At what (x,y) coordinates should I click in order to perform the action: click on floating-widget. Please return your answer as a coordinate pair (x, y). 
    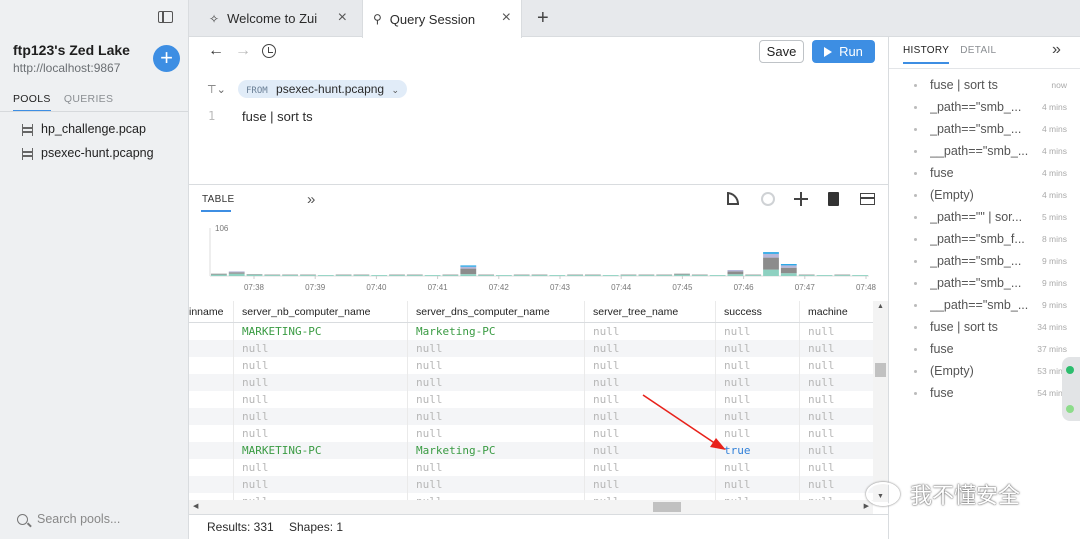
    Looking at the image, I should click on (1071, 389).